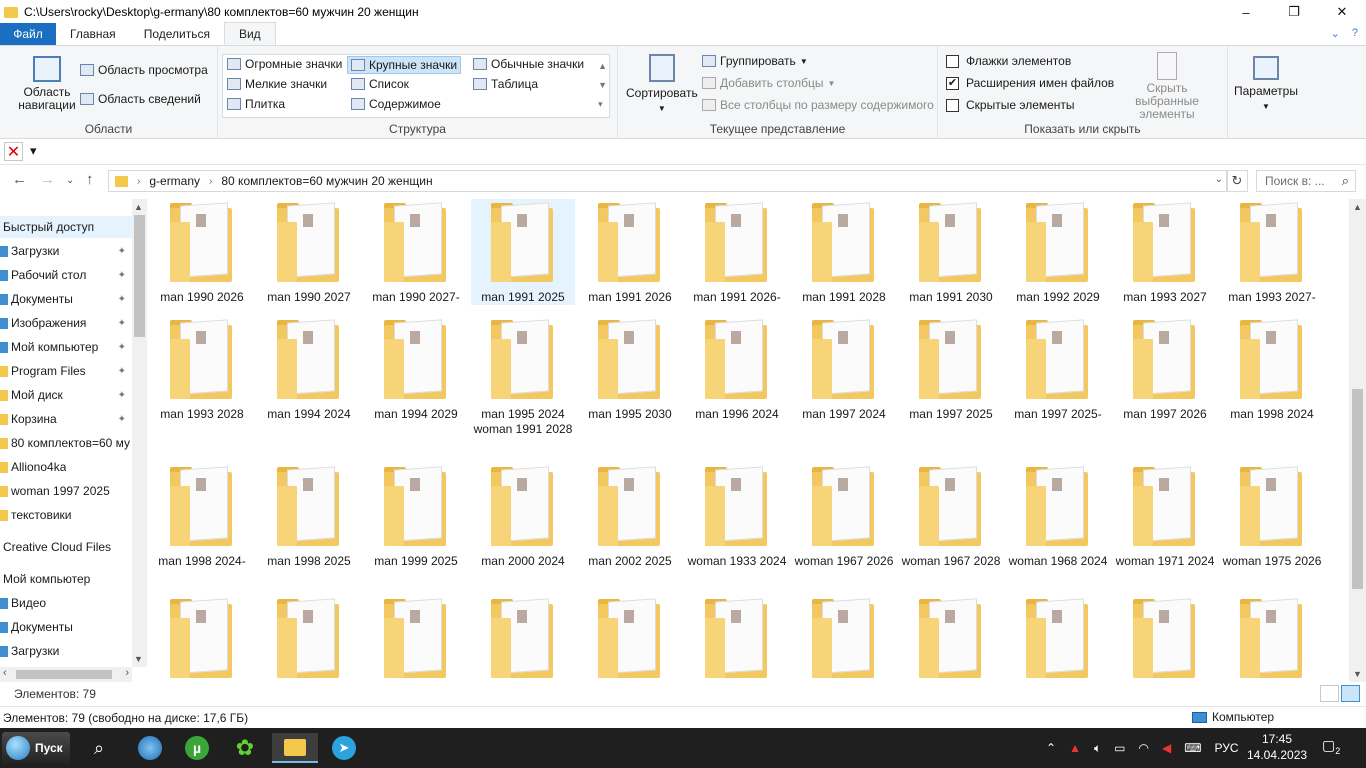  I want to click on help-icon: ?, so click(1355, 33).